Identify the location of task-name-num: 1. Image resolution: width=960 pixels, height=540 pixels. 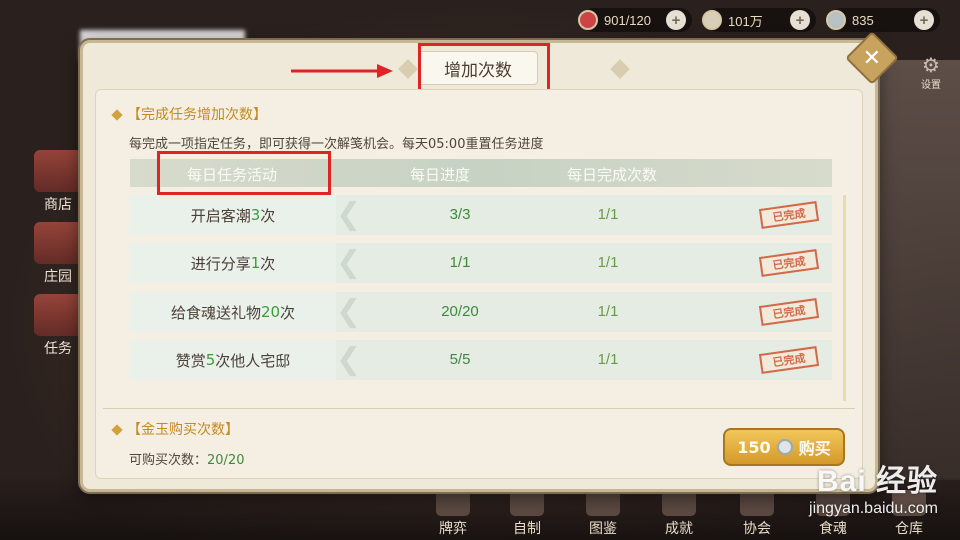
(255, 263).